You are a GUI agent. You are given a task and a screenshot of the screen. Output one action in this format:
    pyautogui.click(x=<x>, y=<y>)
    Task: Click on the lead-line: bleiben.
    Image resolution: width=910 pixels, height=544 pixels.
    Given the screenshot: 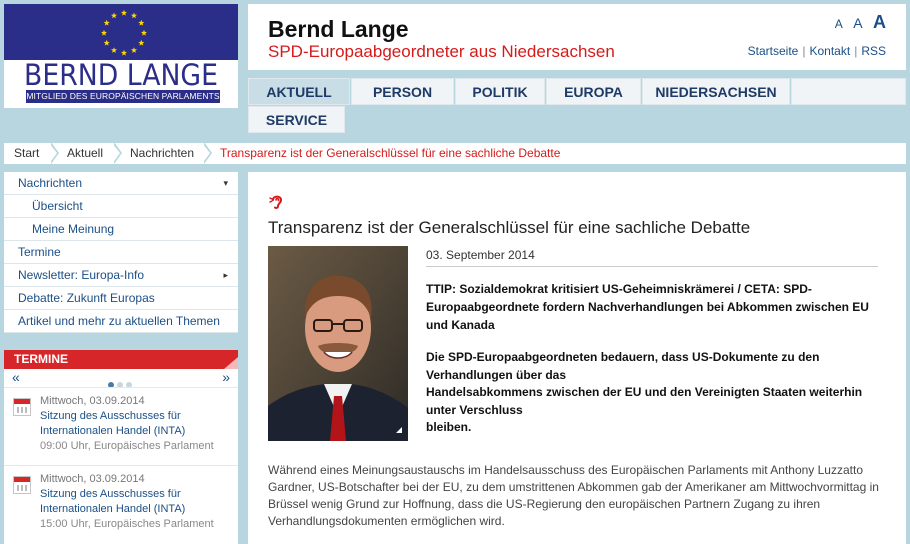 What is the action you would take?
    pyautogui.click(x=449, y=427)
    